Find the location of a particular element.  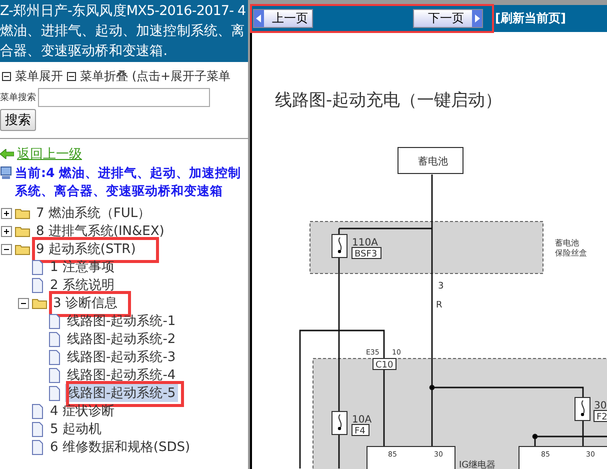

tree-item: 4 症状诊断 is located at coordinates (82, 411).